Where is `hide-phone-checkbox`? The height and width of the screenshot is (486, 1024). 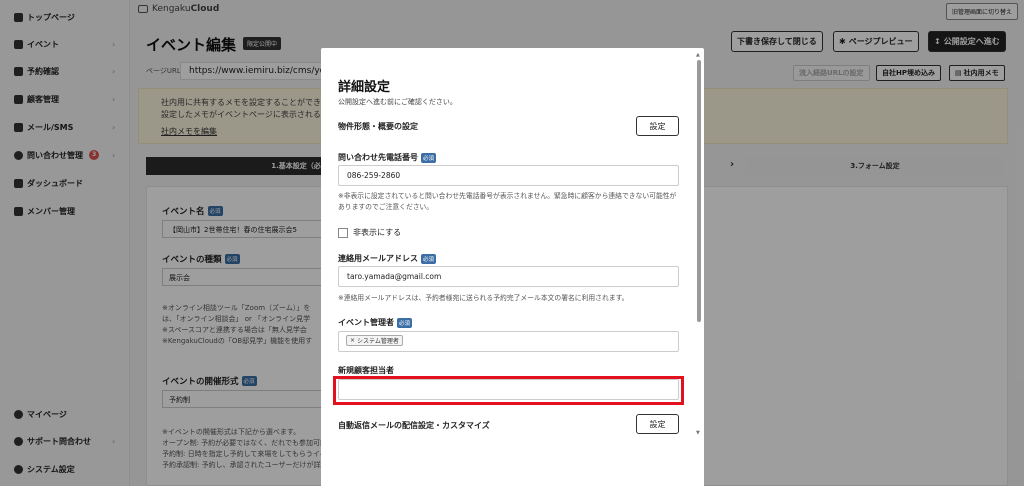 hide-phone-checkbox is located at coordinates (343, 232).